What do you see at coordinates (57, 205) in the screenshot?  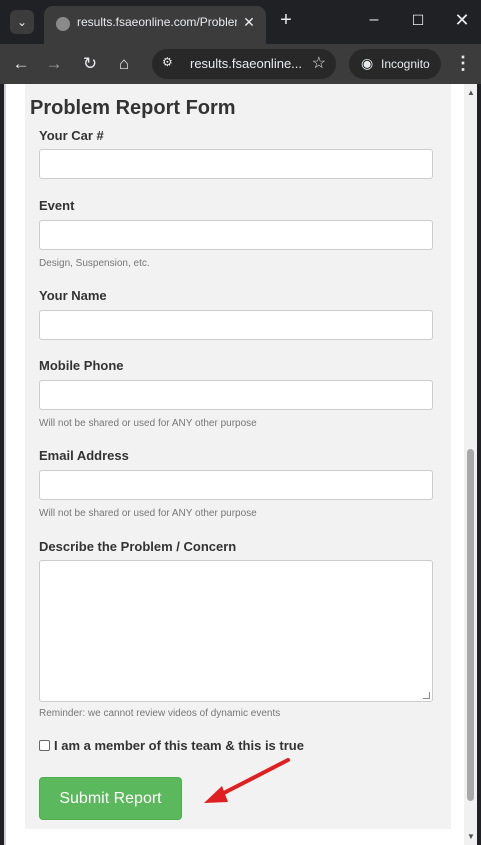 I see `event-label: Event` at bounding box center [57, 205].